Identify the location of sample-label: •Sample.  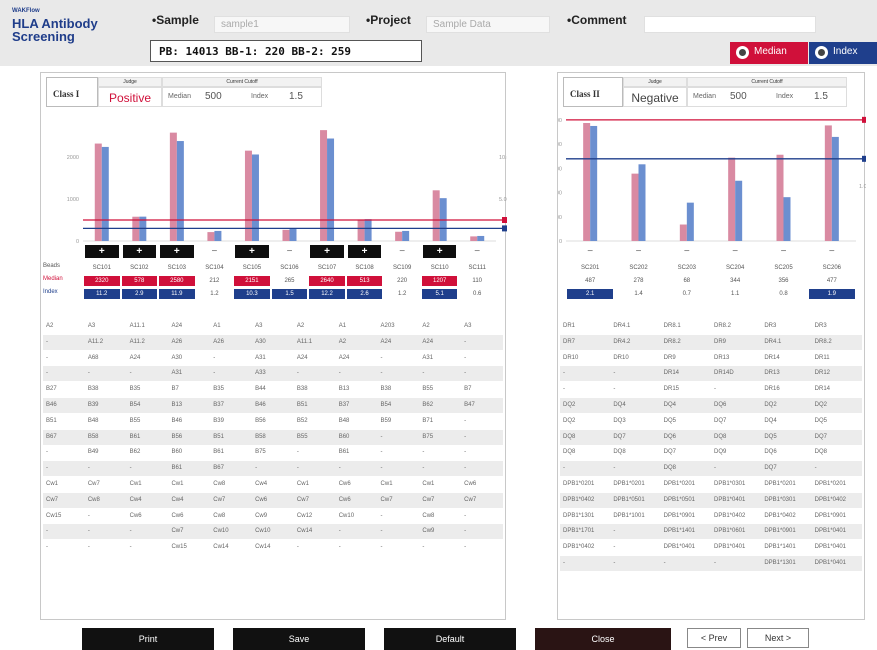
(175, 20).